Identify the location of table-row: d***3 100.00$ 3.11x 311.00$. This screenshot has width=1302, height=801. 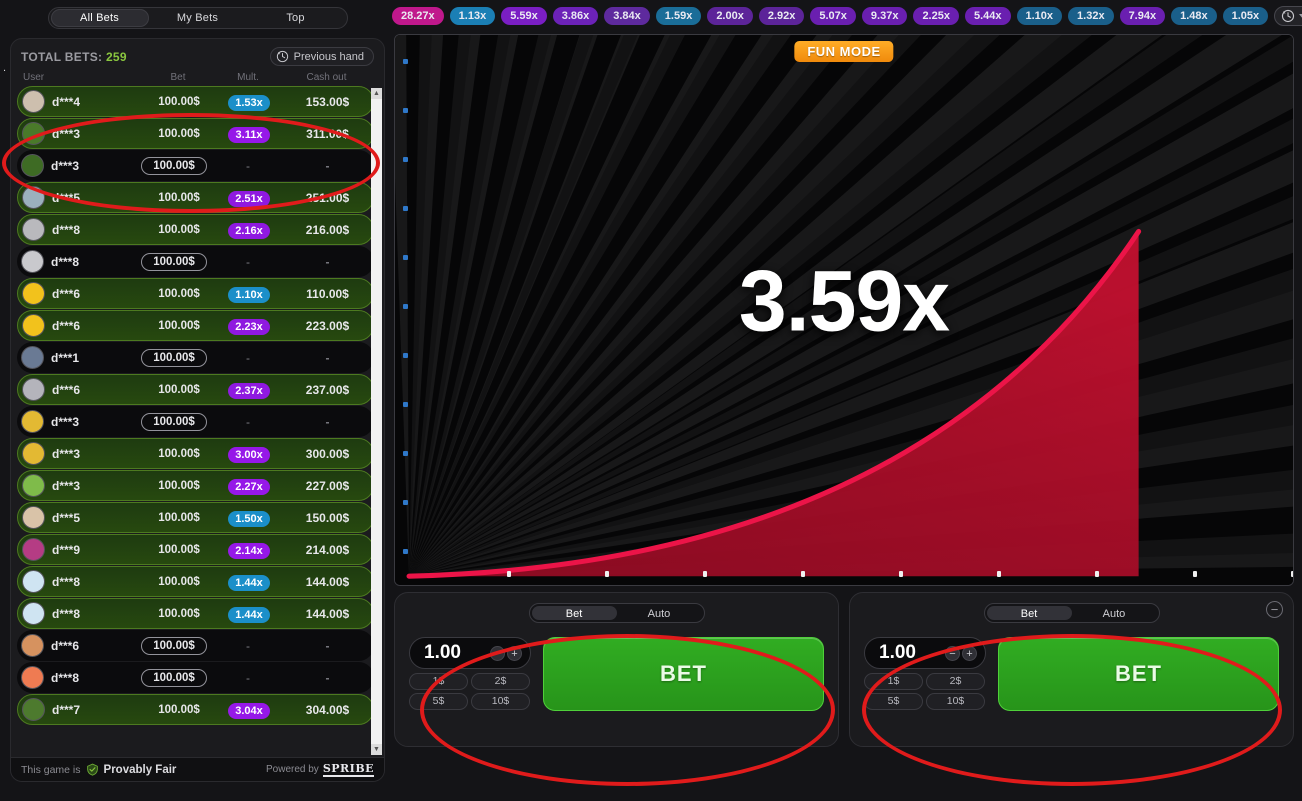
(195, 133).